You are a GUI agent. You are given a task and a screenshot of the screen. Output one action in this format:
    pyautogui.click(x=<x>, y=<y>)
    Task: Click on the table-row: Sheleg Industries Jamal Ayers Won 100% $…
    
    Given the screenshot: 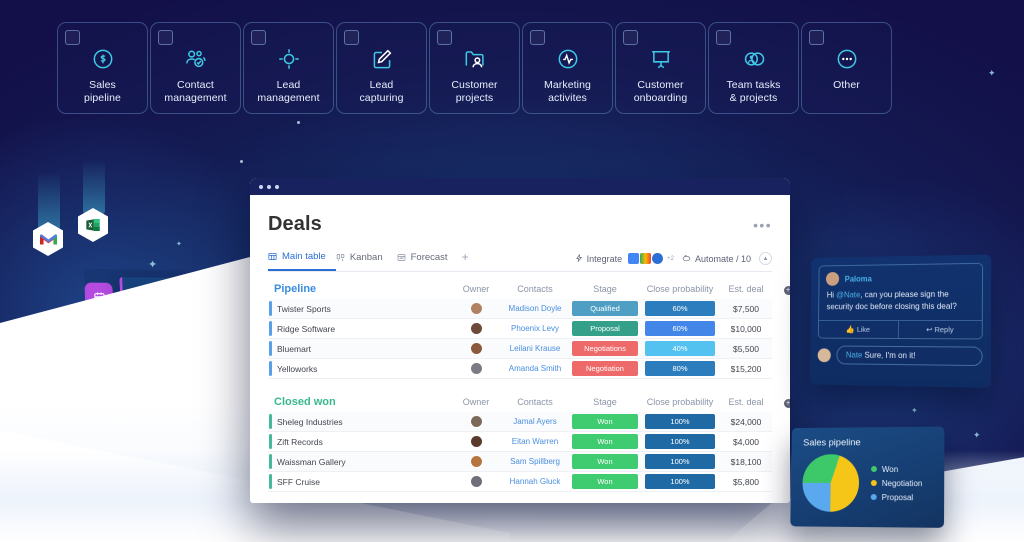 What is the action you would take?
    pyautogui.click(x=520, y=422)
    